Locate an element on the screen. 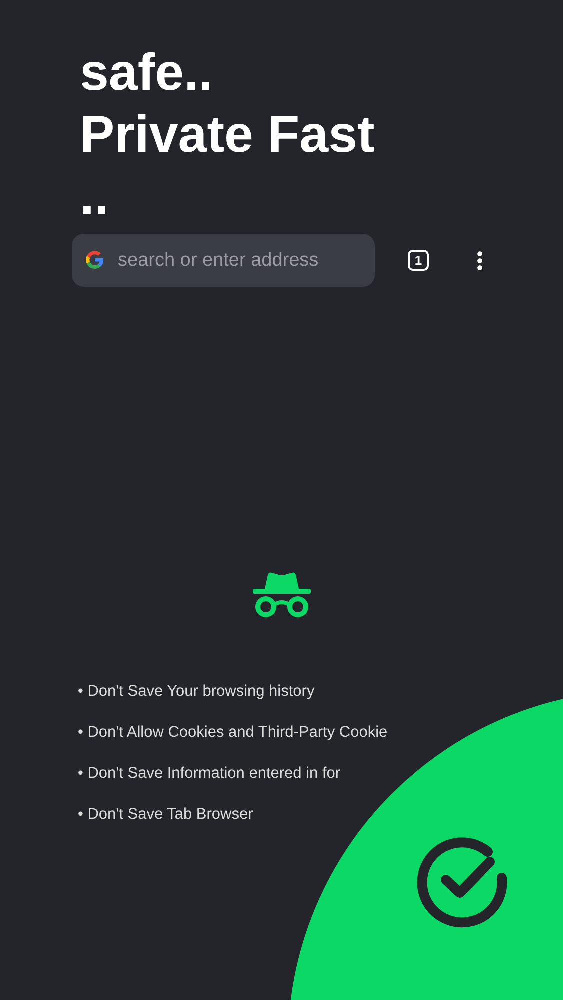  tab-count-button: 1 is located at coordinates (418, 260).